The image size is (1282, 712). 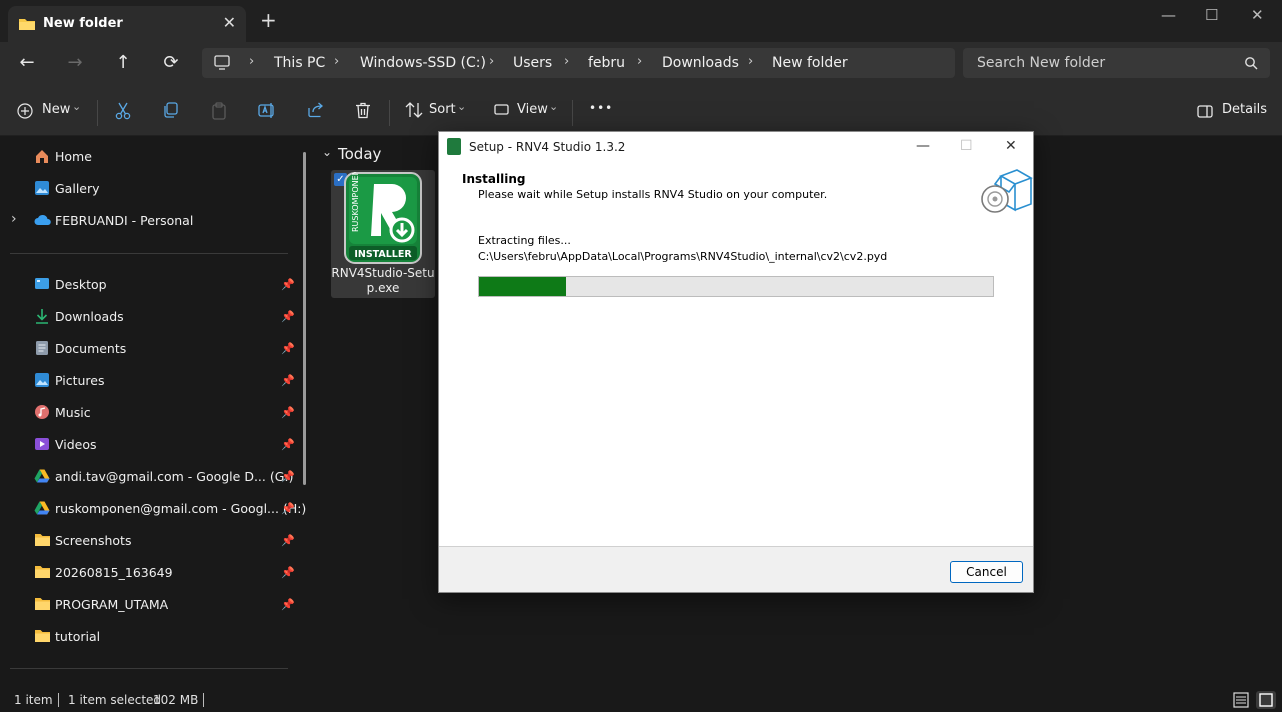 I want to click on downloads-icon, so click(x=42, y=316).